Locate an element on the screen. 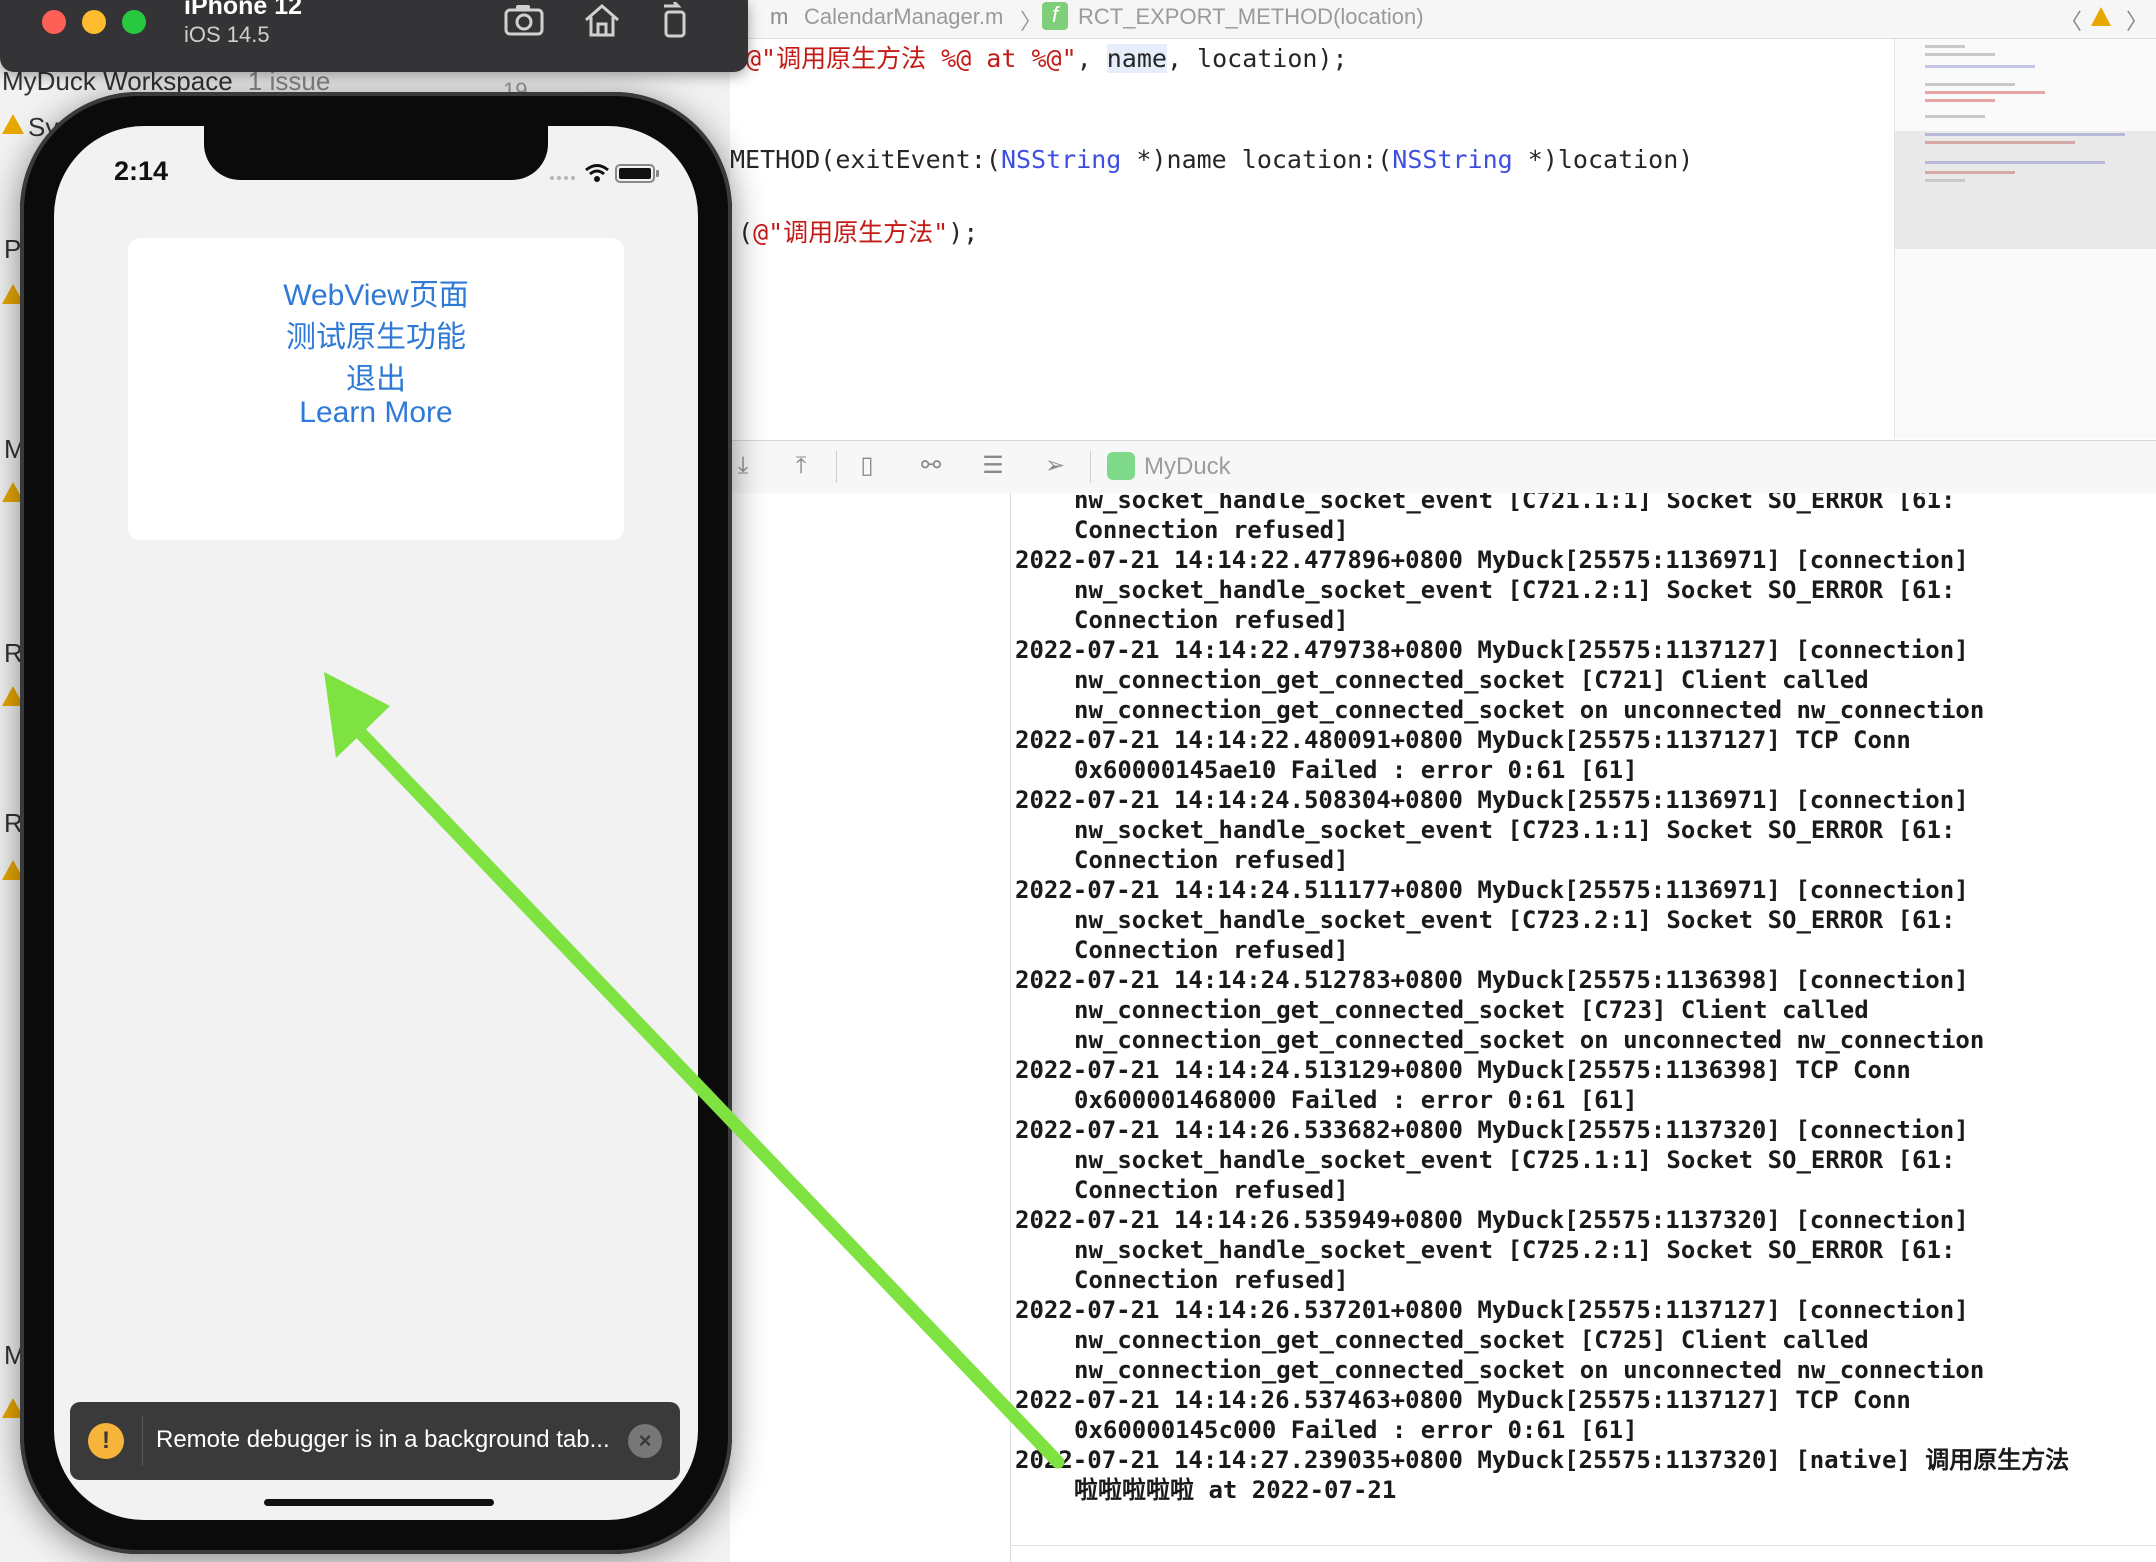 Image resolution: width=2156 pixels, height=1562 pixels. home-icon is located at coordinates (602, 20).